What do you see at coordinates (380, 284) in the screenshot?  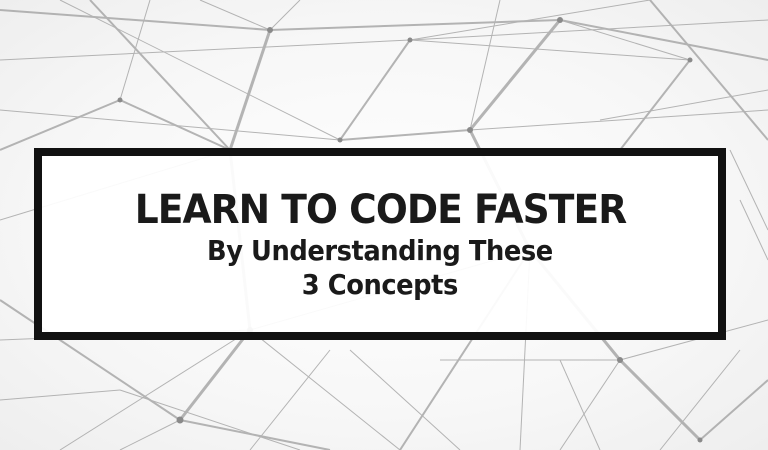 I see `subheadline-line-2: 3 Concepts` at bounding box center [380, 284].